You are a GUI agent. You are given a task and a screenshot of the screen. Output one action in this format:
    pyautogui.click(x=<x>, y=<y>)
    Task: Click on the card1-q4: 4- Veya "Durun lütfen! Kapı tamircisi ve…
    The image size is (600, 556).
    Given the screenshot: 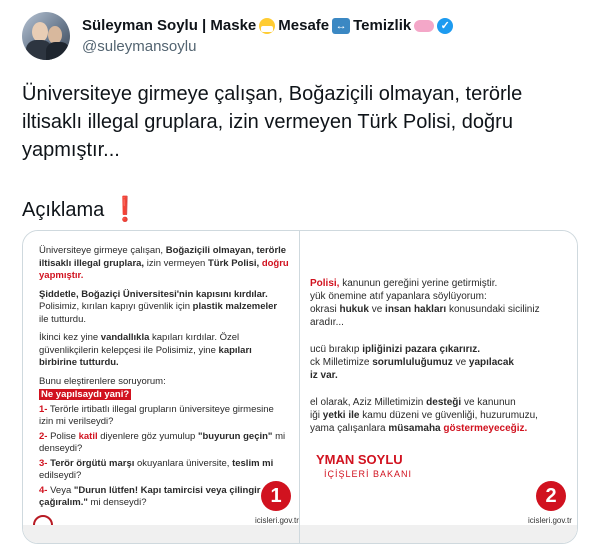 What is the action you would take?
    pyautogui.click(x=150, y=496)
    